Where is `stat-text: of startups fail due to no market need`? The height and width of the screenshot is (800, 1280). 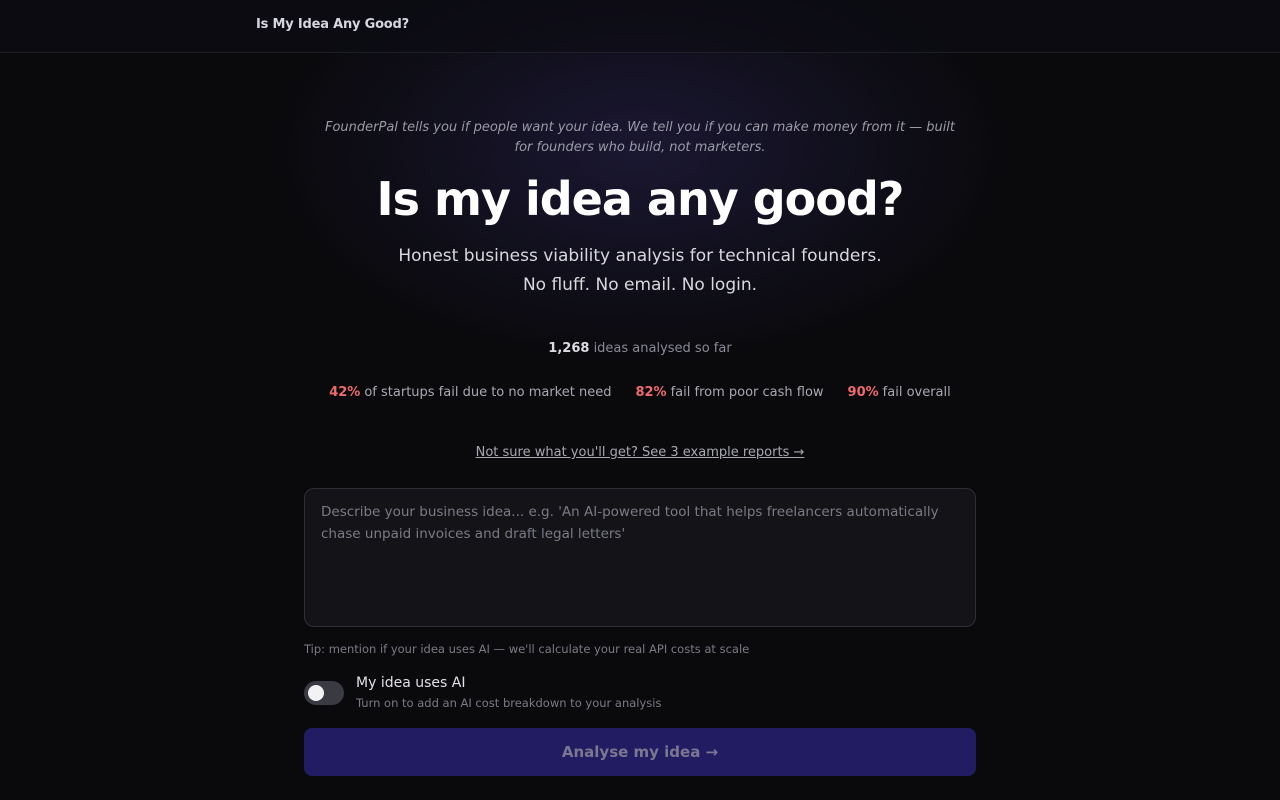
stat-text: of startups fail due to no market need is located at coordinates (488, 392).